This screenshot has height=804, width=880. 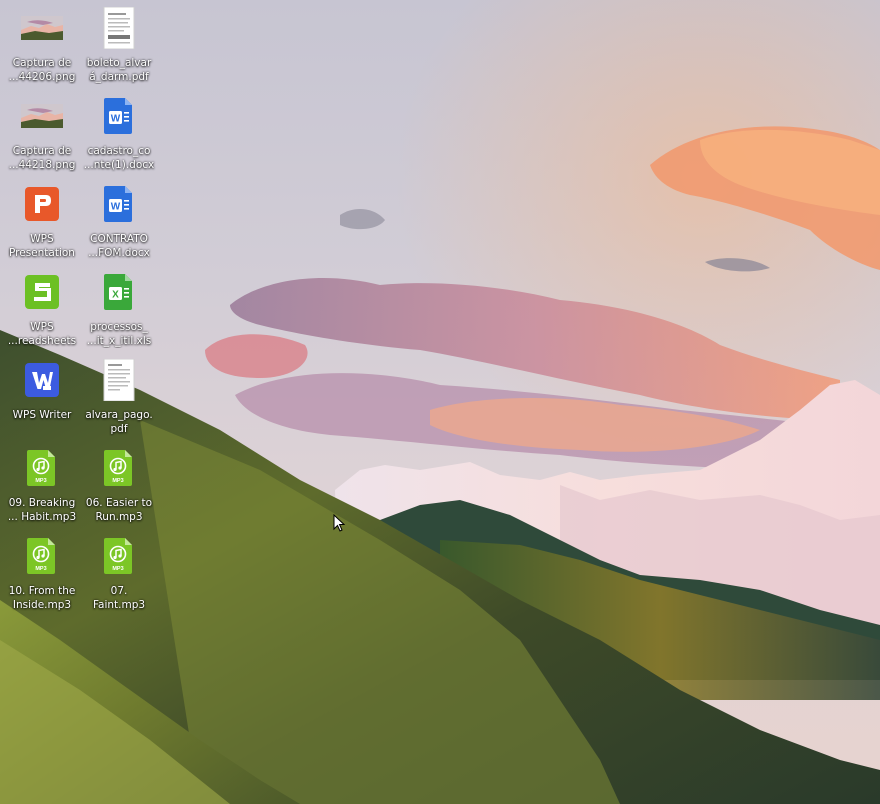 I want to click on desktop-icon-label: processos_ ...it_x_itil.xls, so click(x=119, y=334).